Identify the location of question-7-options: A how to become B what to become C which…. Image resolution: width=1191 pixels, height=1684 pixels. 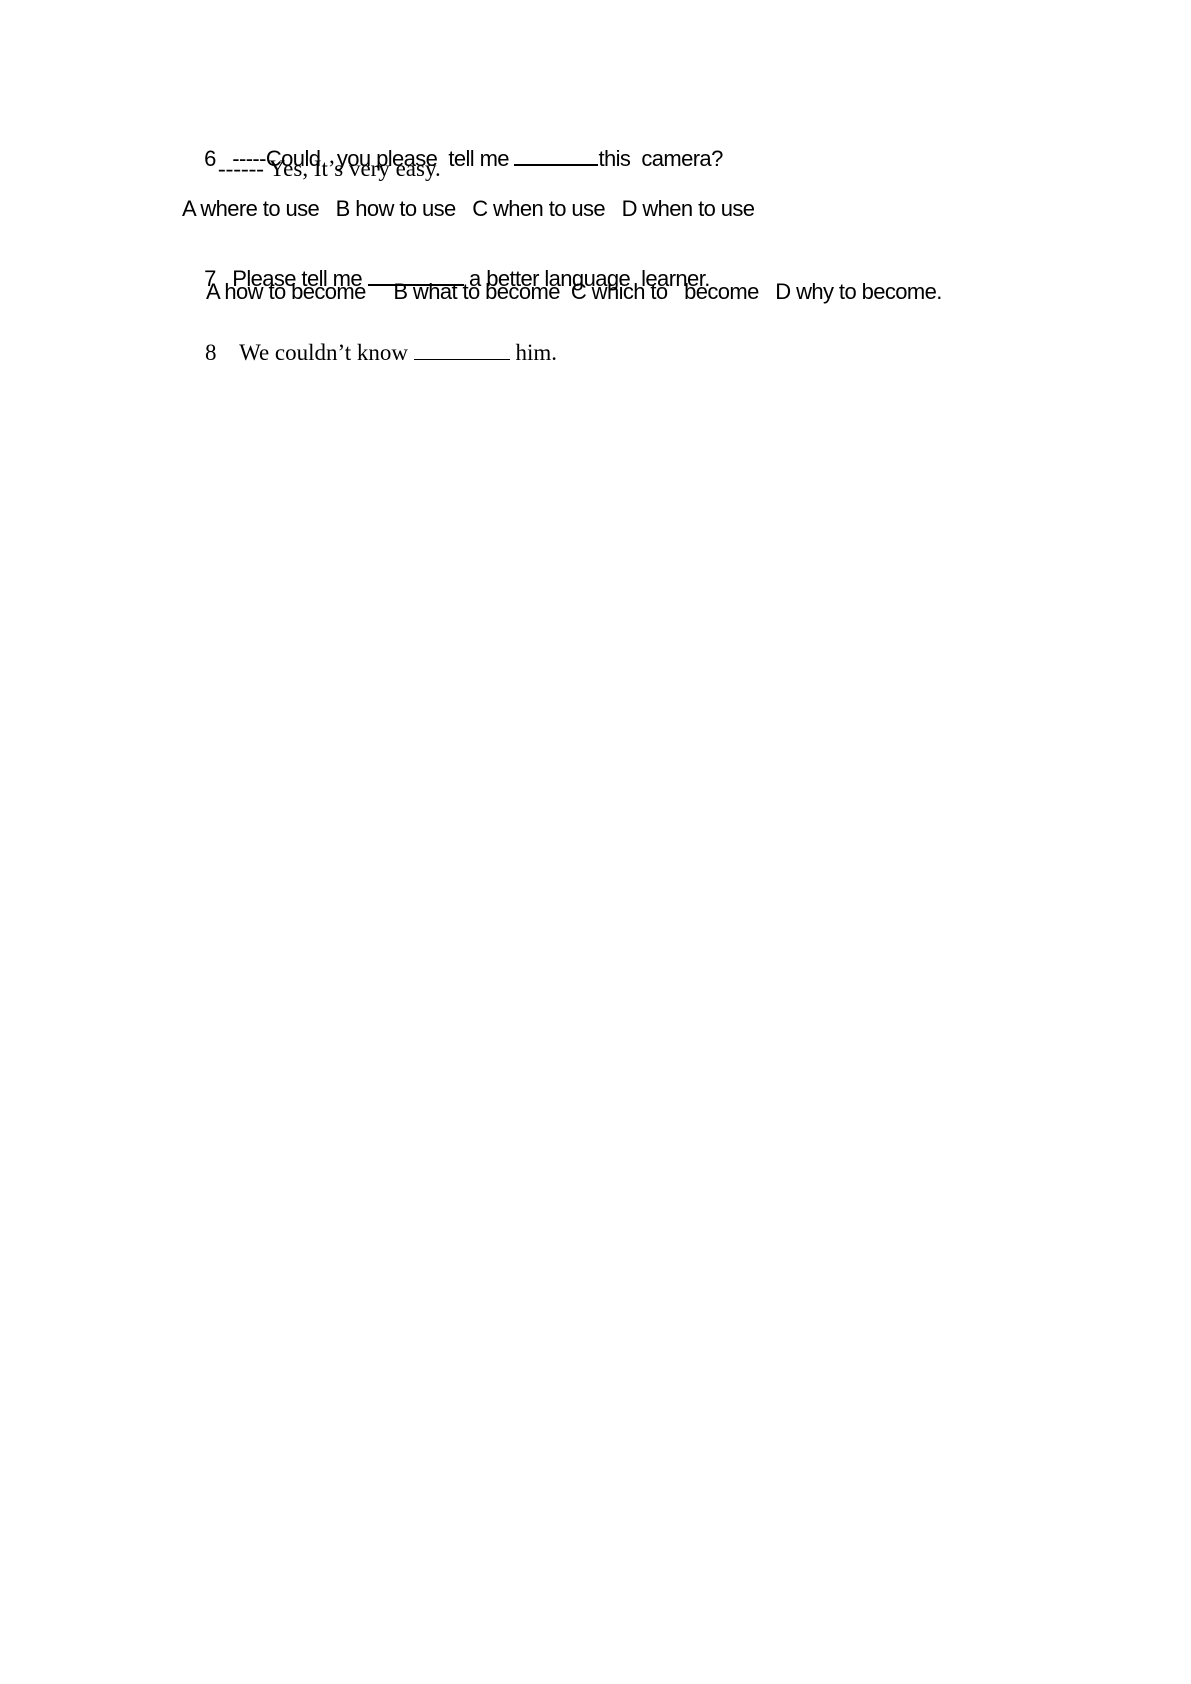
(574, 291).